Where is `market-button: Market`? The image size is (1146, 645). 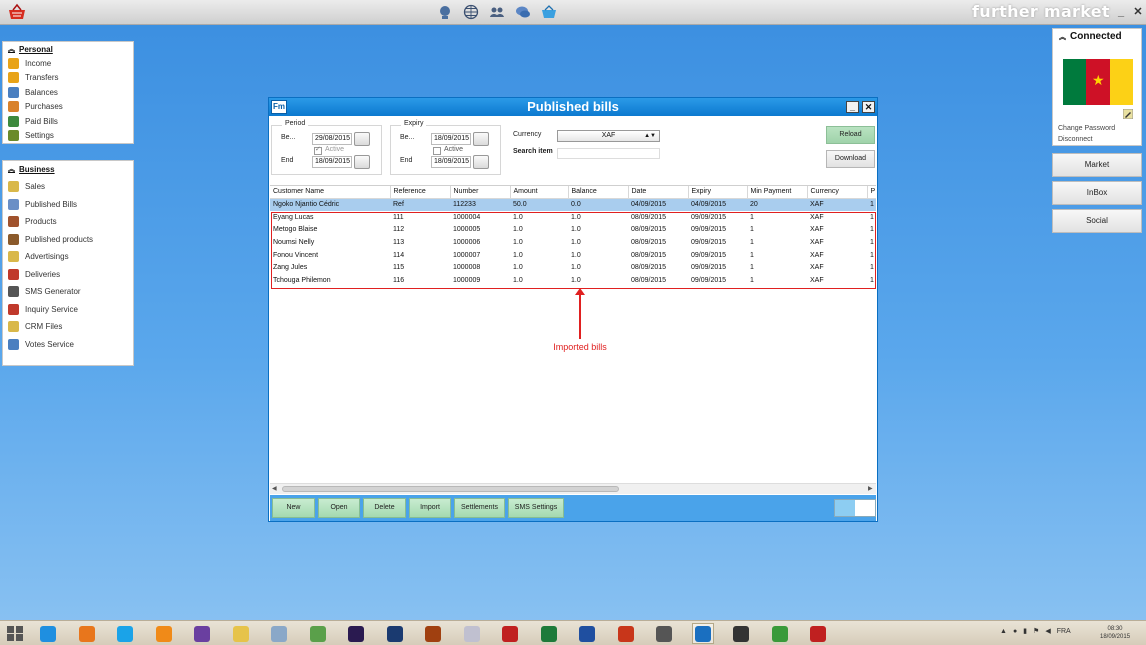
market-button: Market is located at coordinates (1097, 165).